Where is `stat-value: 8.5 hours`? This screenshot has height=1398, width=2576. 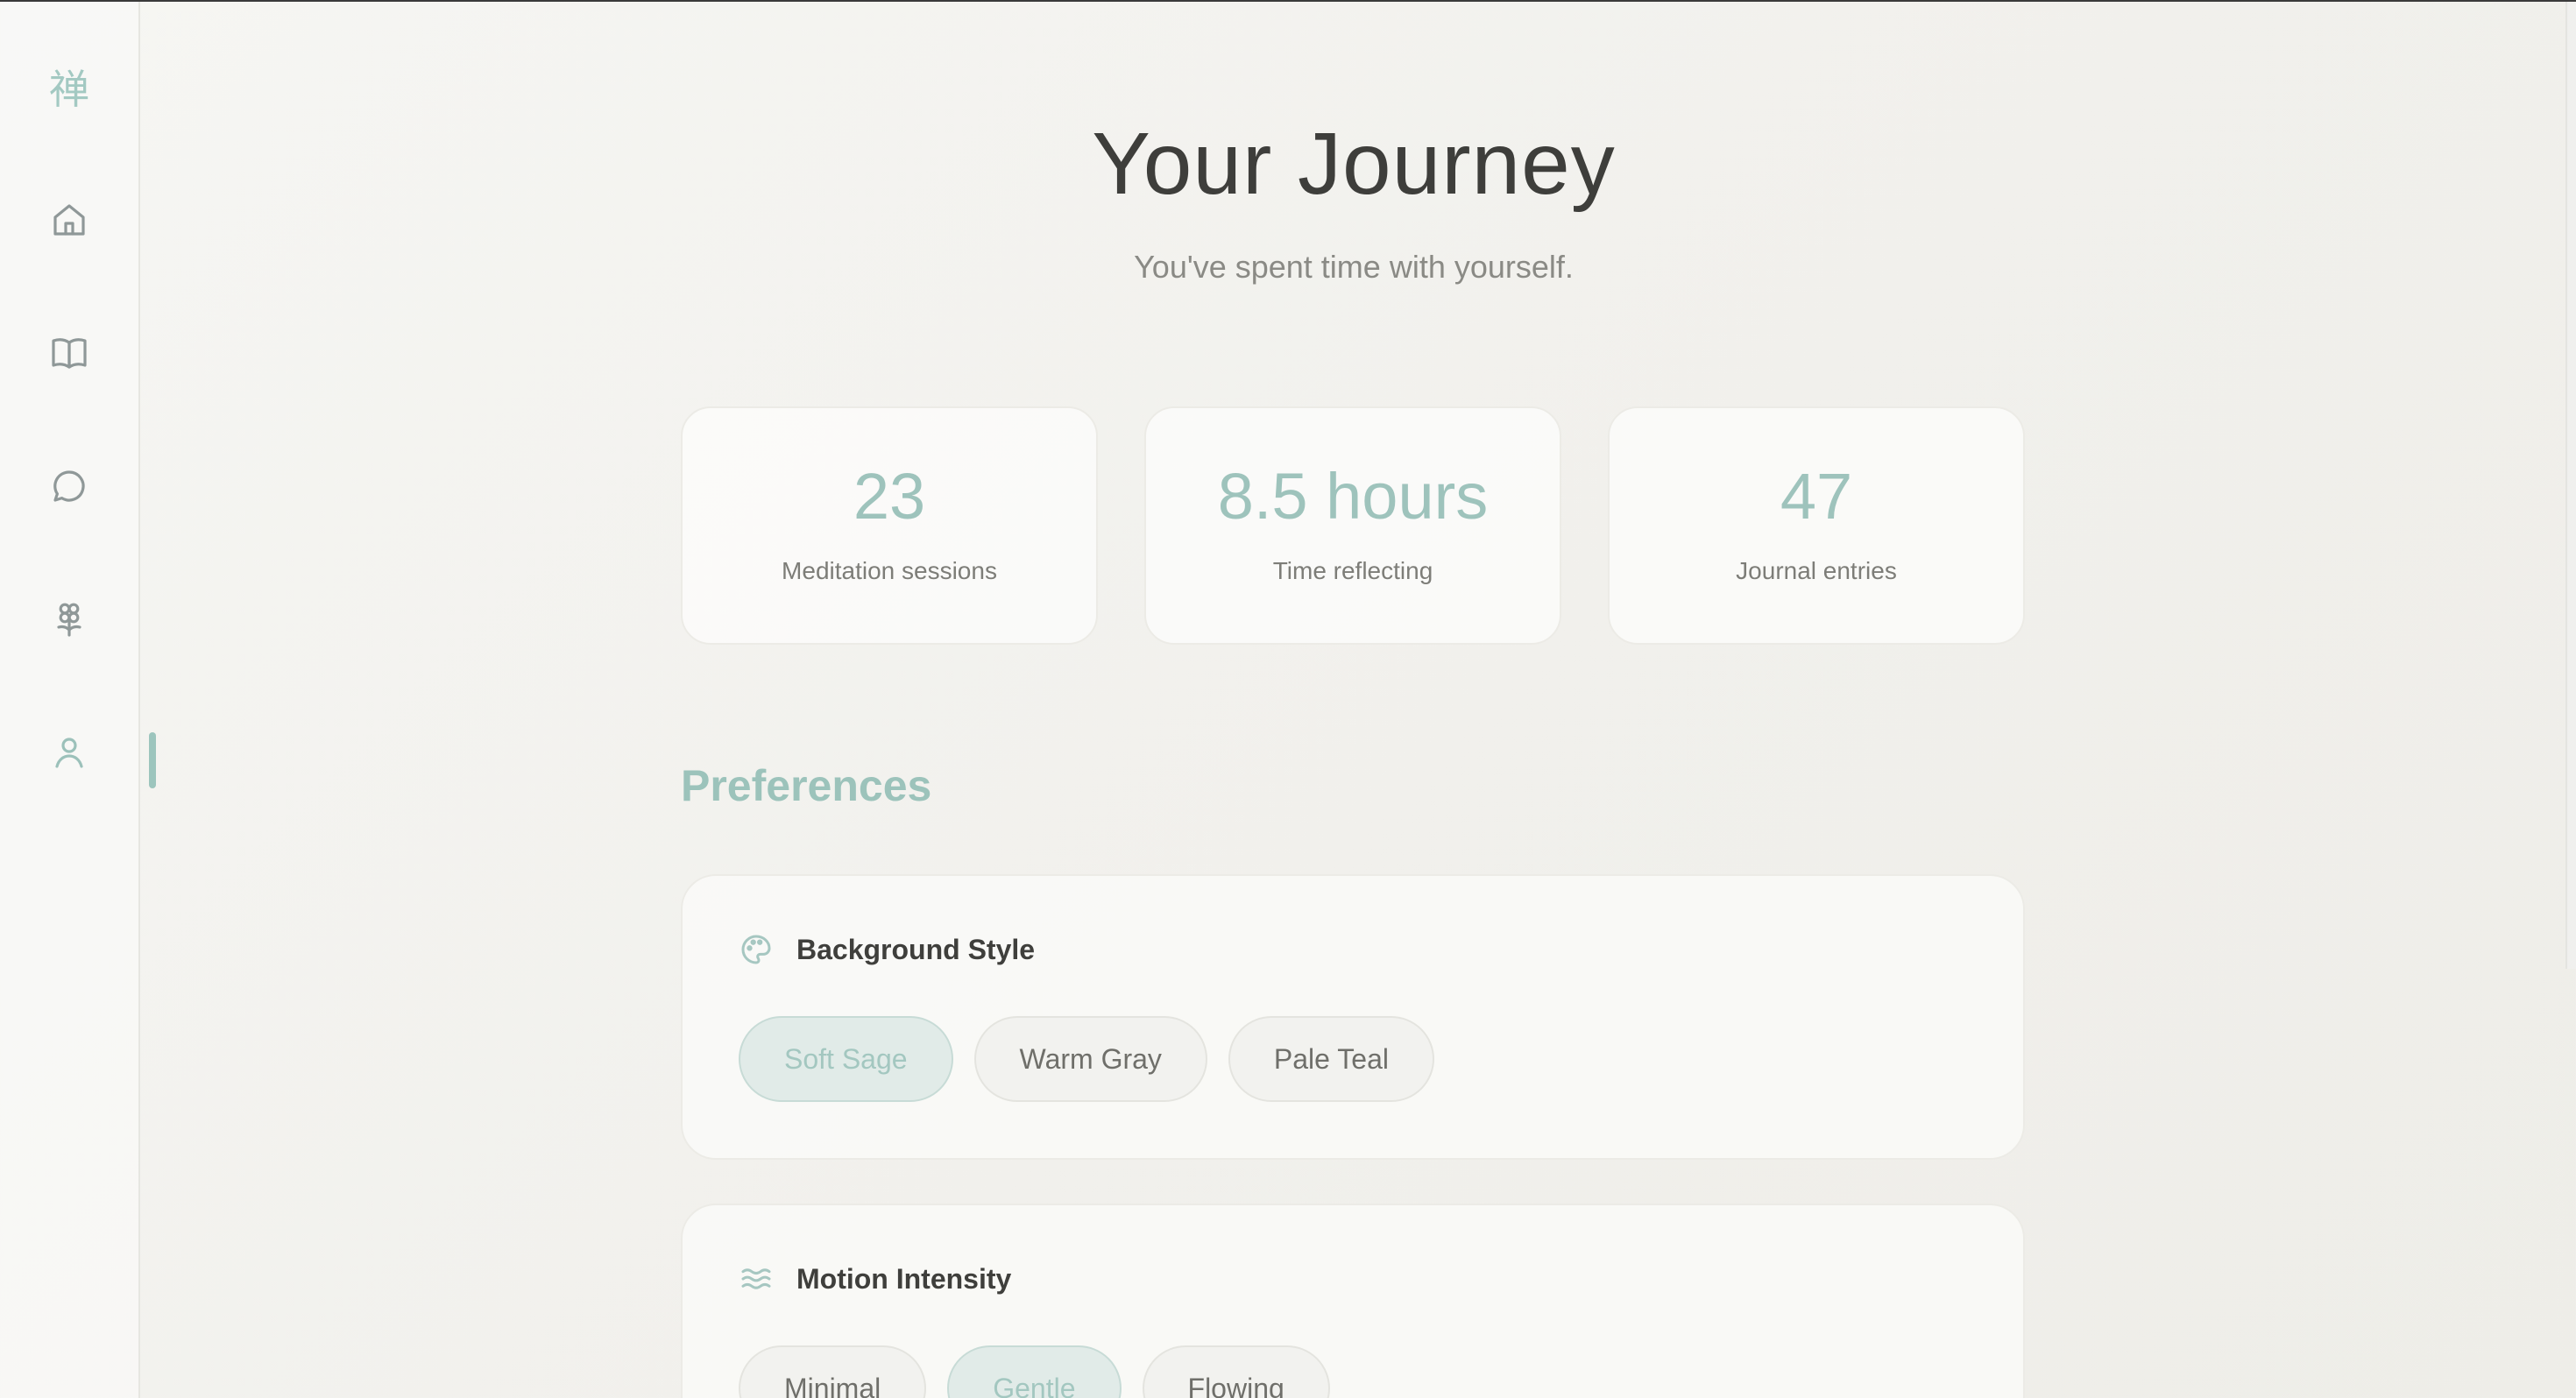 stat-value: 8.5 hours is located at coordinates (1353, 496).